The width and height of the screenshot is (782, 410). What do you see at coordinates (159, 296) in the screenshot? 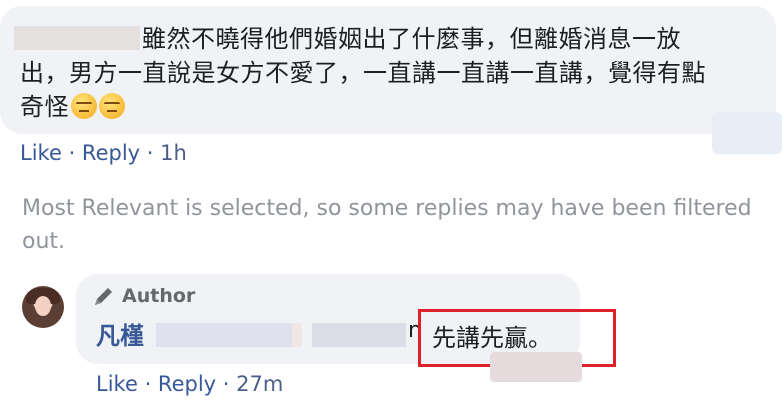
I see `author-badge-label: Author` at bounding box center [159, 296].